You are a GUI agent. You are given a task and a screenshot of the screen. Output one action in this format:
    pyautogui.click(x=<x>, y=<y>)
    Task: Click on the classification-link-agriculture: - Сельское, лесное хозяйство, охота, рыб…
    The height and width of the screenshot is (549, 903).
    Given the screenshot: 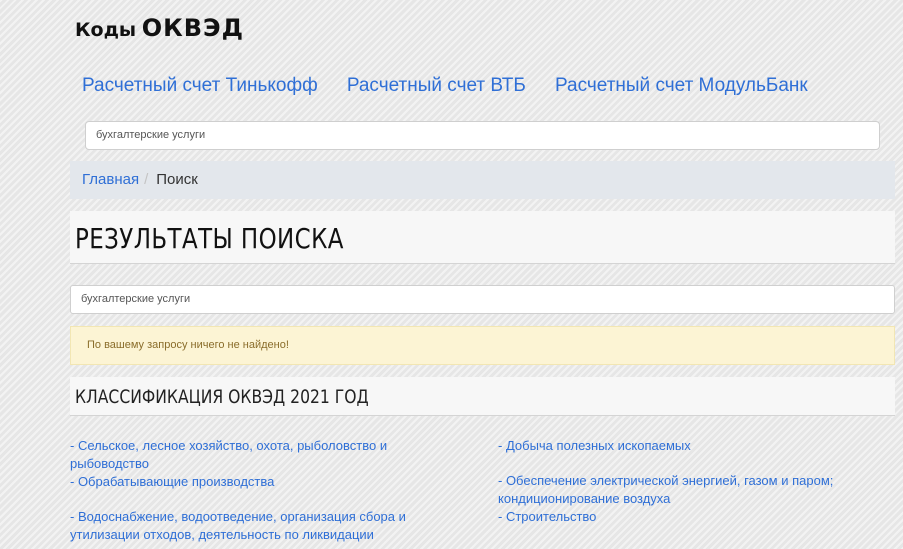 What is the action you would take?
    pyautogui.click(x=265, y=455)
    